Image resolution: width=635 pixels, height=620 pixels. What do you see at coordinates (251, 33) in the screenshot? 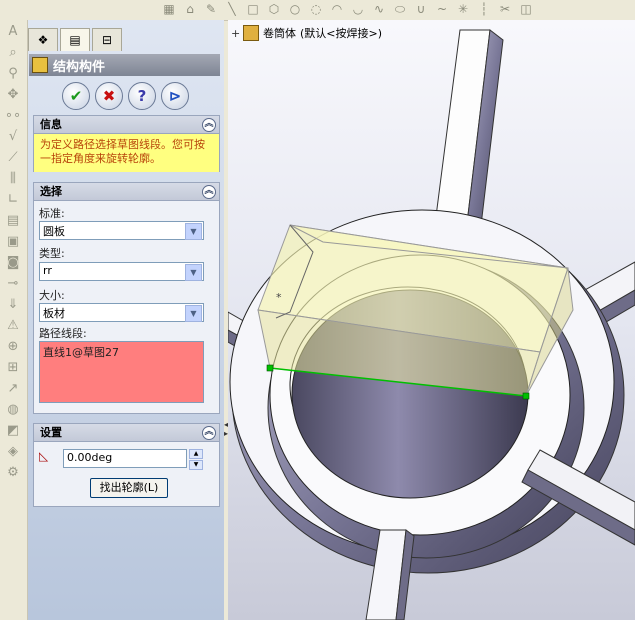
I see `part-icon` at bounding box center [251, 33].